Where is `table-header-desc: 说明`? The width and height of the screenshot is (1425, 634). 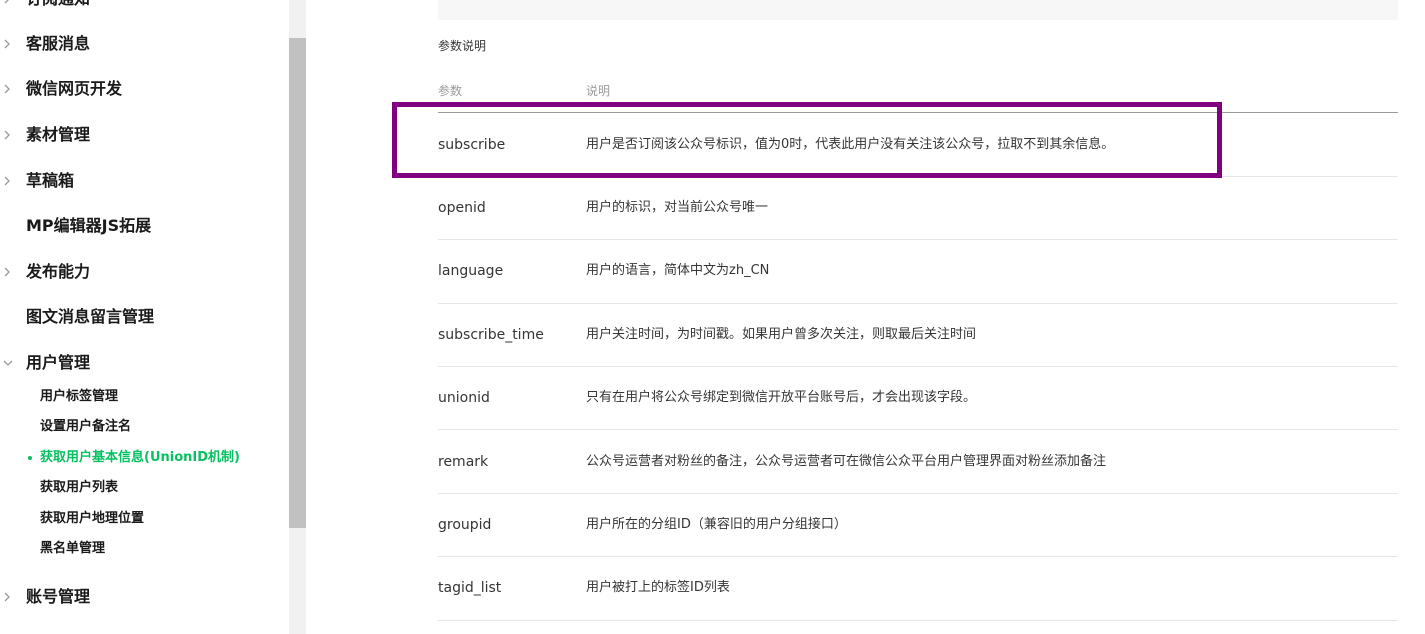 table-header-desc: 说明 is located at coordinates (598, 91).